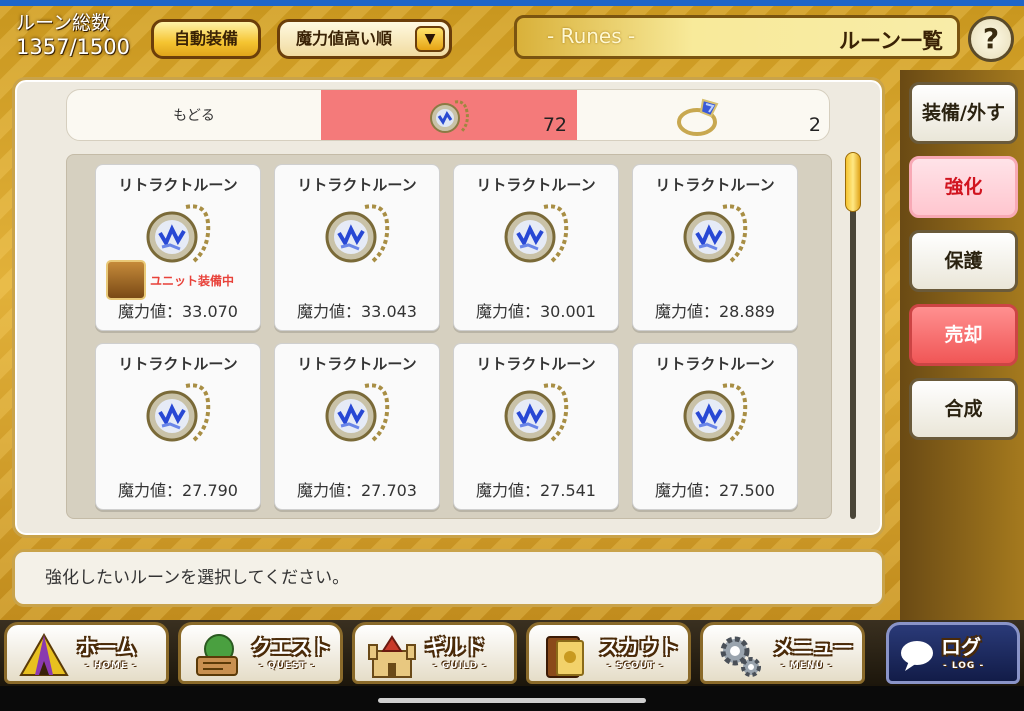 The width and height of the screenshot is (1024, 711). Describe the element at coordinates (554, 125) in the screenshot. I see `pendant-count: 72` at that location.